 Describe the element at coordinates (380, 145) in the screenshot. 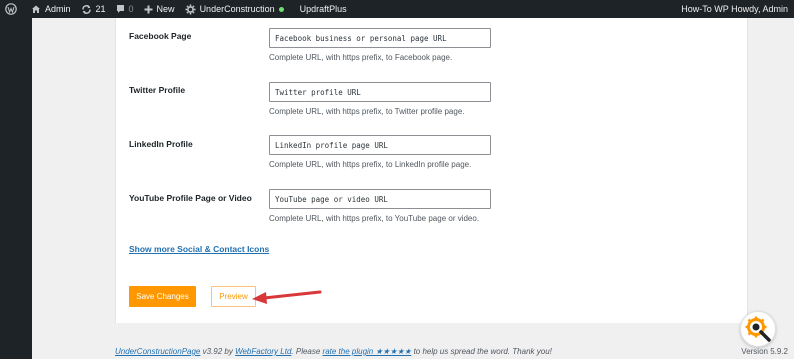

I see `linkedin-url-input` at that location.